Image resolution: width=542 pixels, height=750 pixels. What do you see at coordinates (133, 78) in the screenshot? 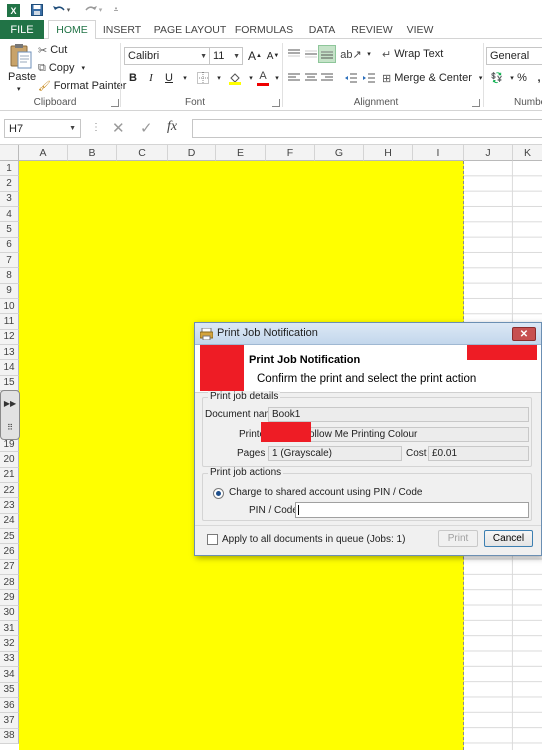
I see `bold-button: B` at bounding box center [133, 78].